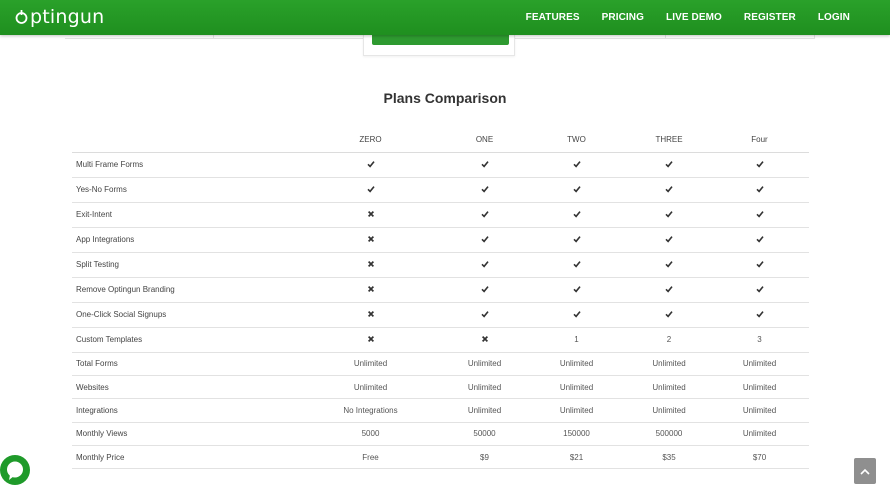 The image size is (890, 500). Describe the element at coordinates (759, 140) in the screenshot. I see `column-header-four: Four` at that location.